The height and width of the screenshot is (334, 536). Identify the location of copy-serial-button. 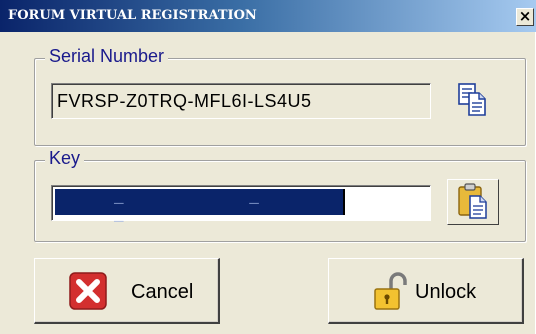
(472, 100).